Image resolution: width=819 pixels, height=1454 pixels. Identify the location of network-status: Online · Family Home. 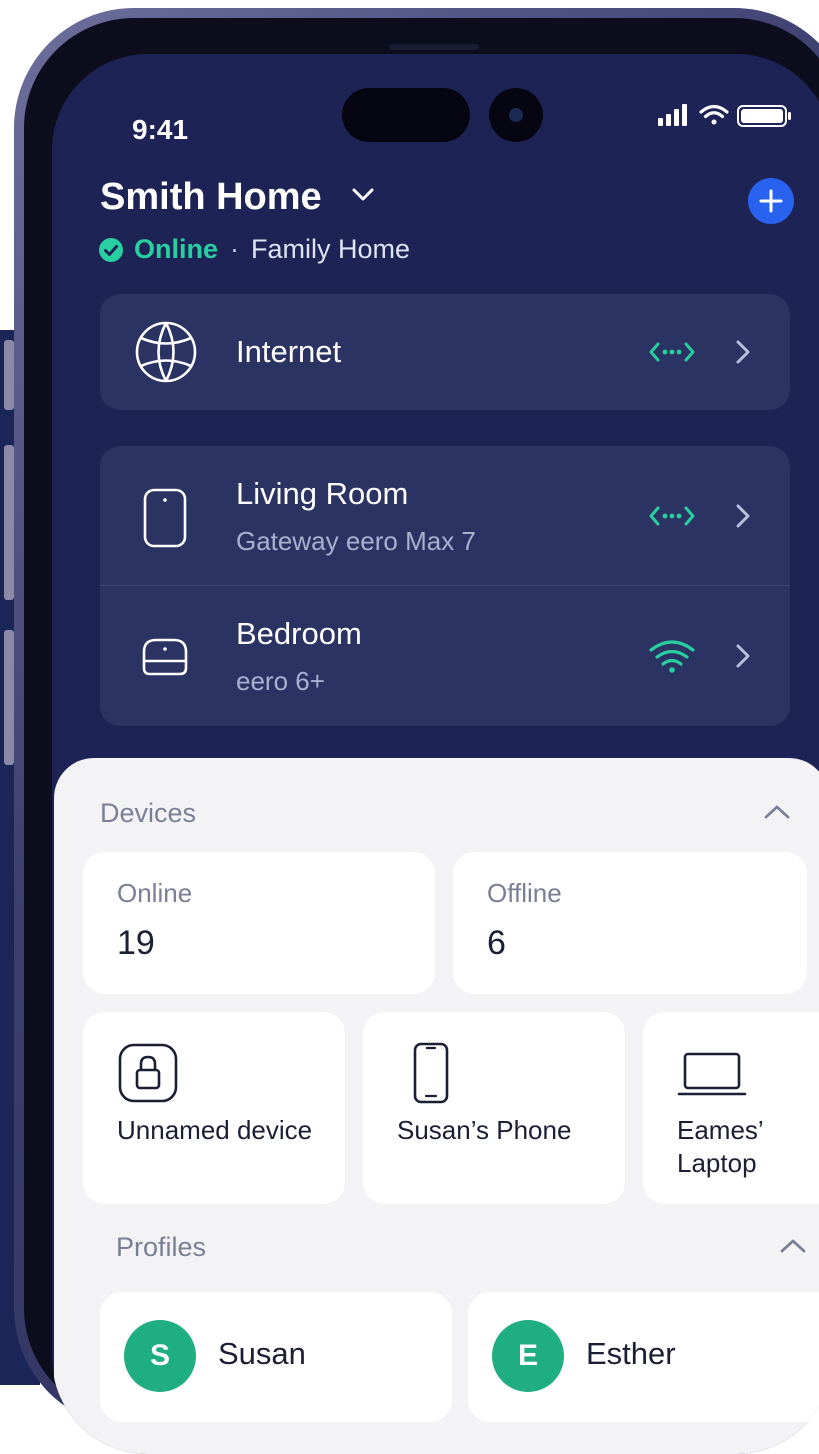
(254, 249).